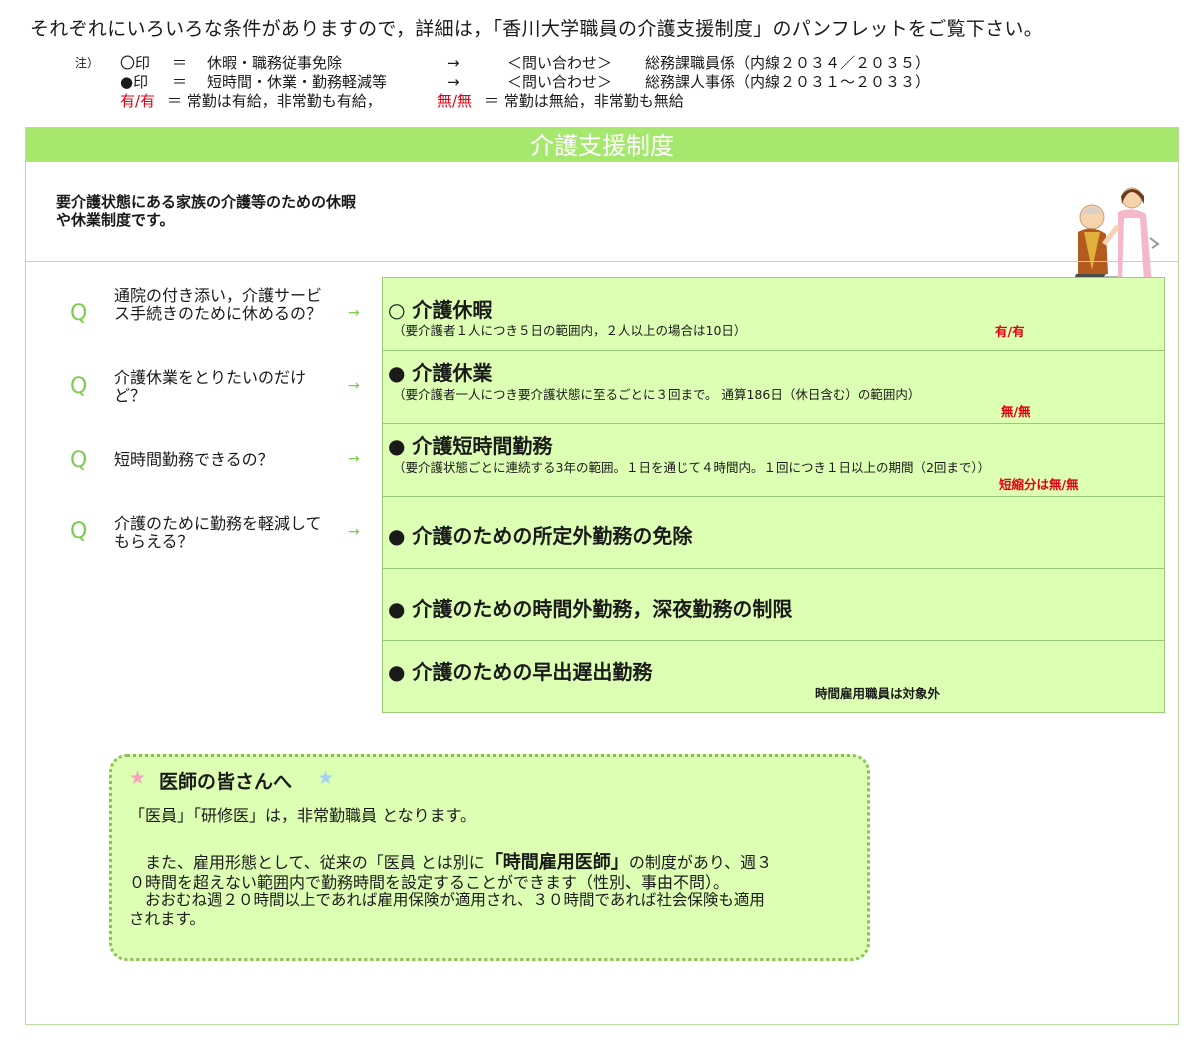 The height and width of the screenshot is (1050, 1200). I want to click on question-text: 介護のために勤務を軽減してもらえる？, so click(218, 532).